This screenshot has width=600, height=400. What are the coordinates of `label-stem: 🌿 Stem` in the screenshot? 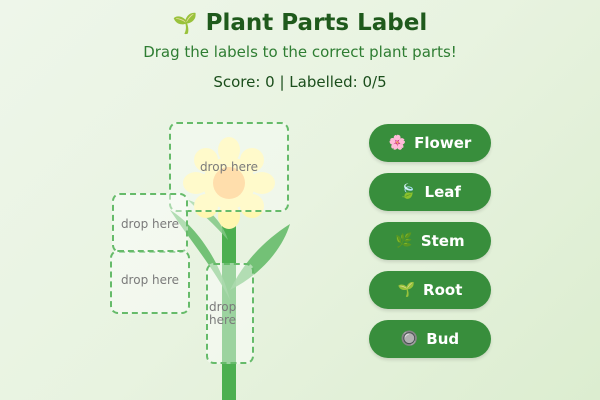 It's located at (430, 241).